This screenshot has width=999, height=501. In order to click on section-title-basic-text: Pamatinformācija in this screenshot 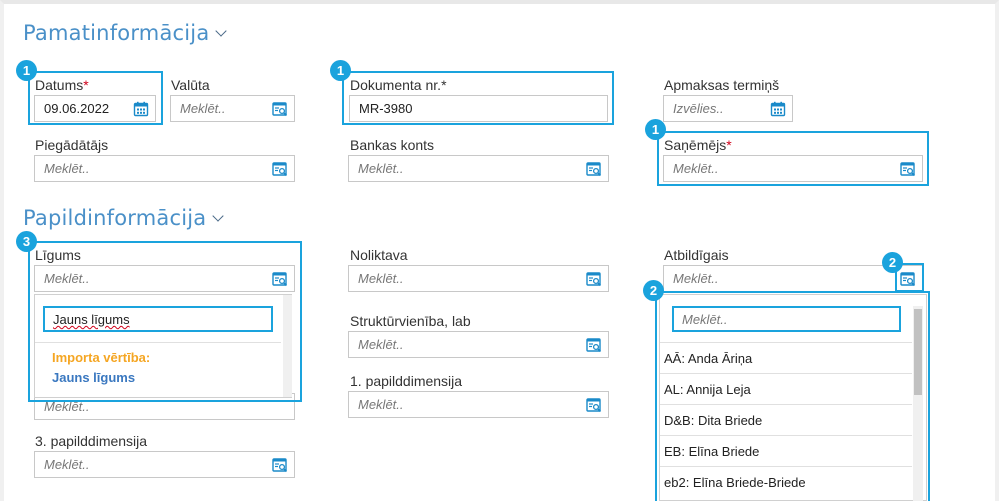, I will do `click(116, 33)`.